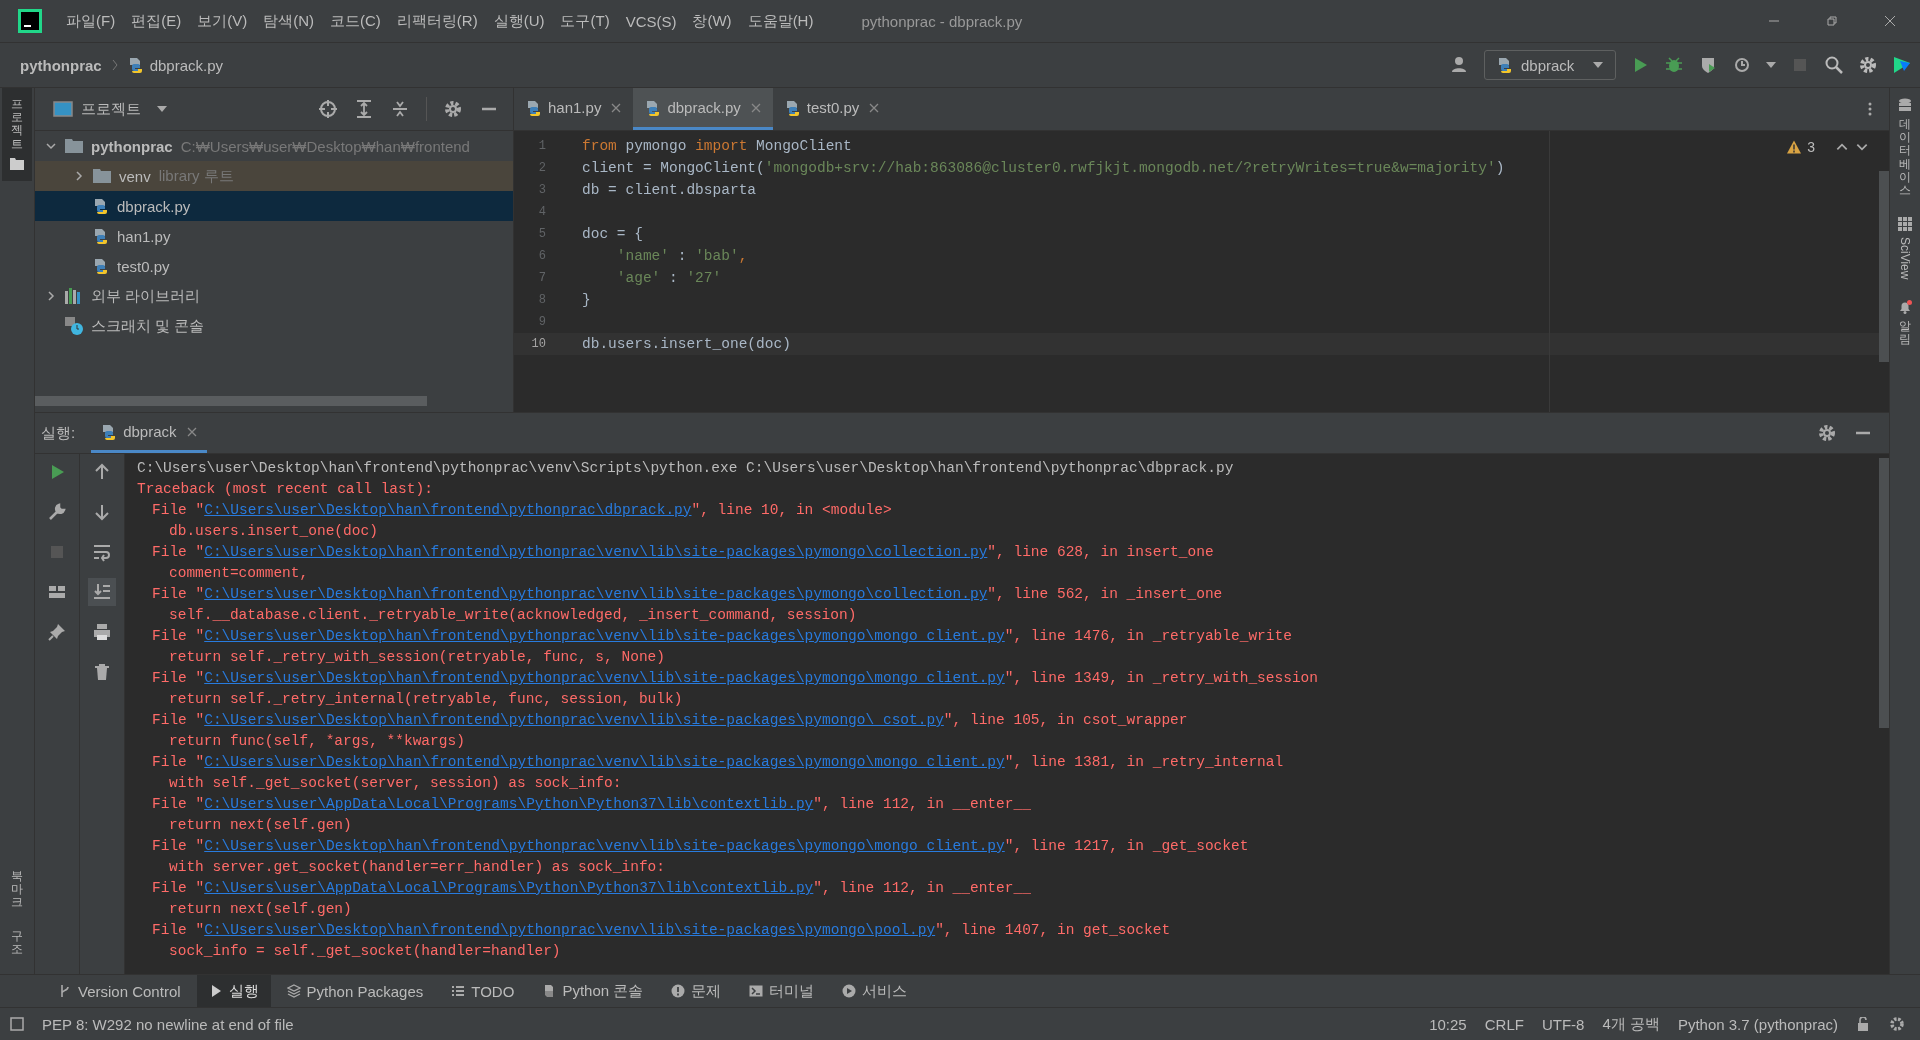  What do you see at coordinates (154, 206) in the screenshot?
I see `tree-label: dbprack.py` at bounding box center [154, 206].